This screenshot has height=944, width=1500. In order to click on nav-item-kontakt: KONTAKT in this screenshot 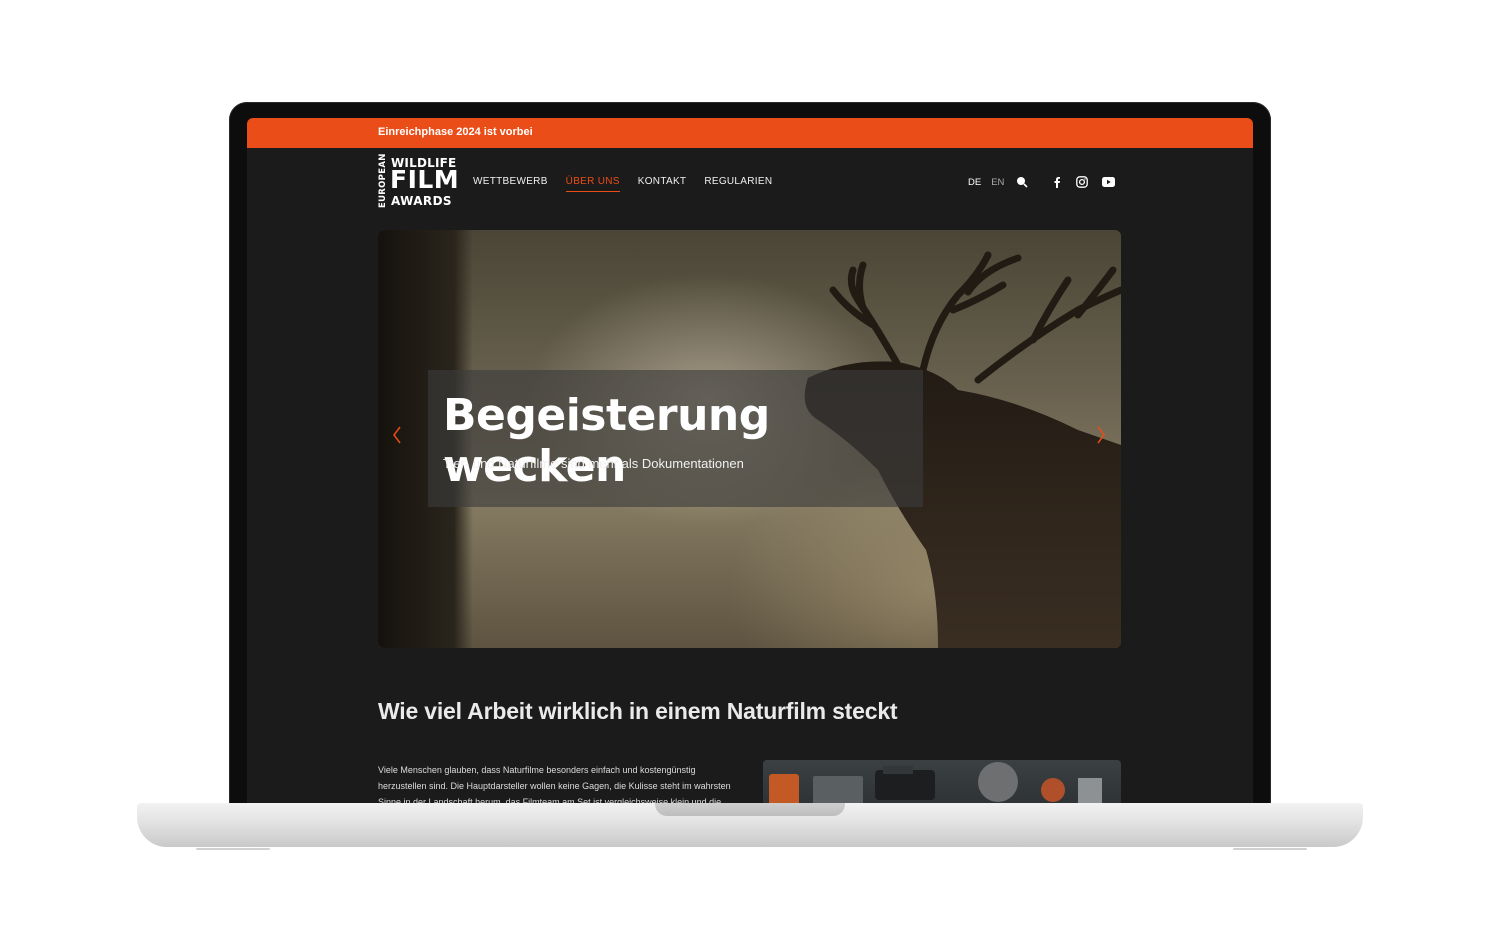, I will do `click(662, 184)`.